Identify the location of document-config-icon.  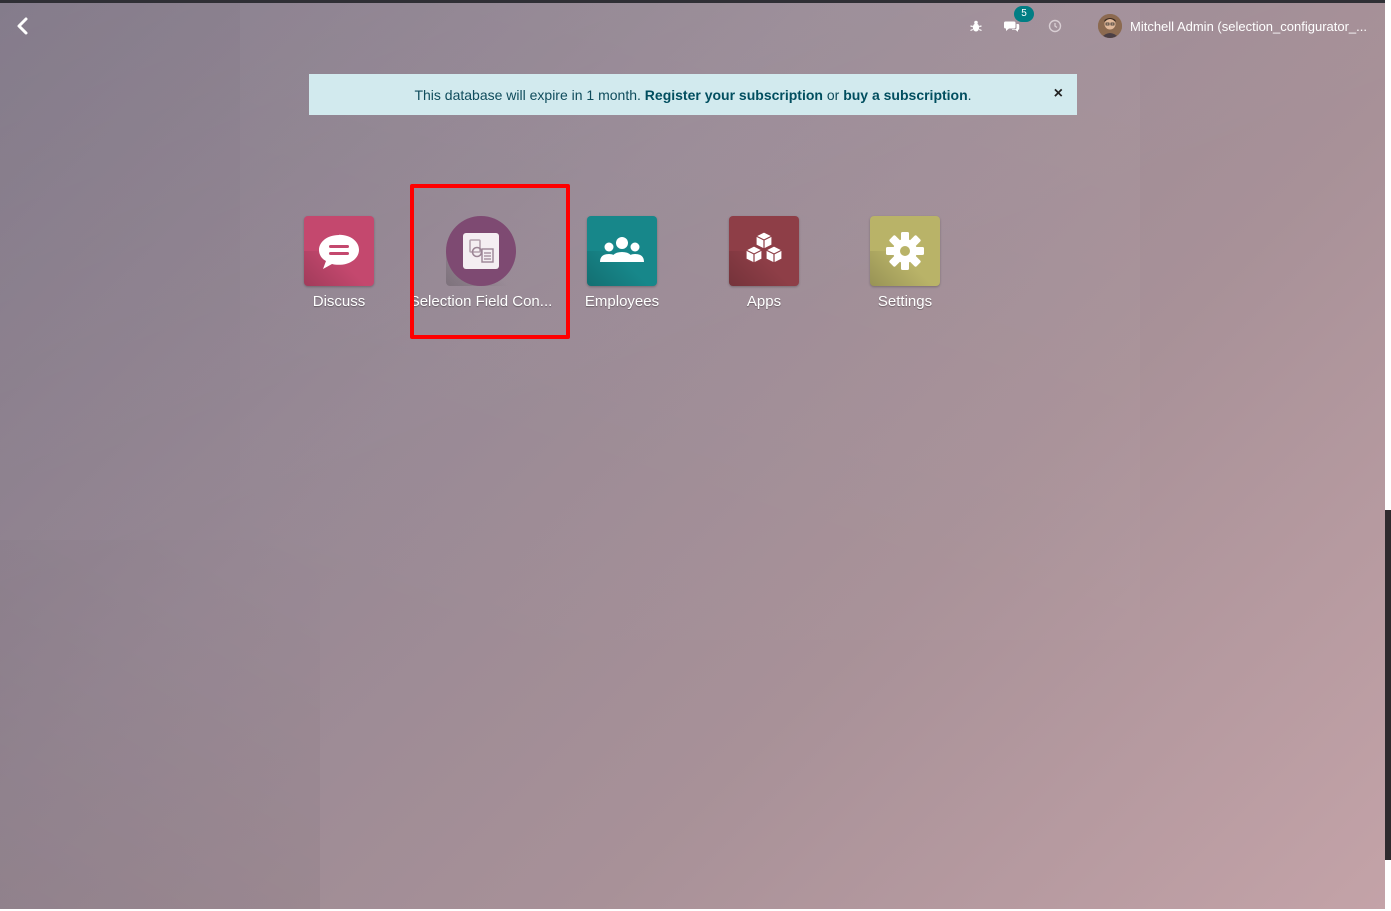
(481, 251).